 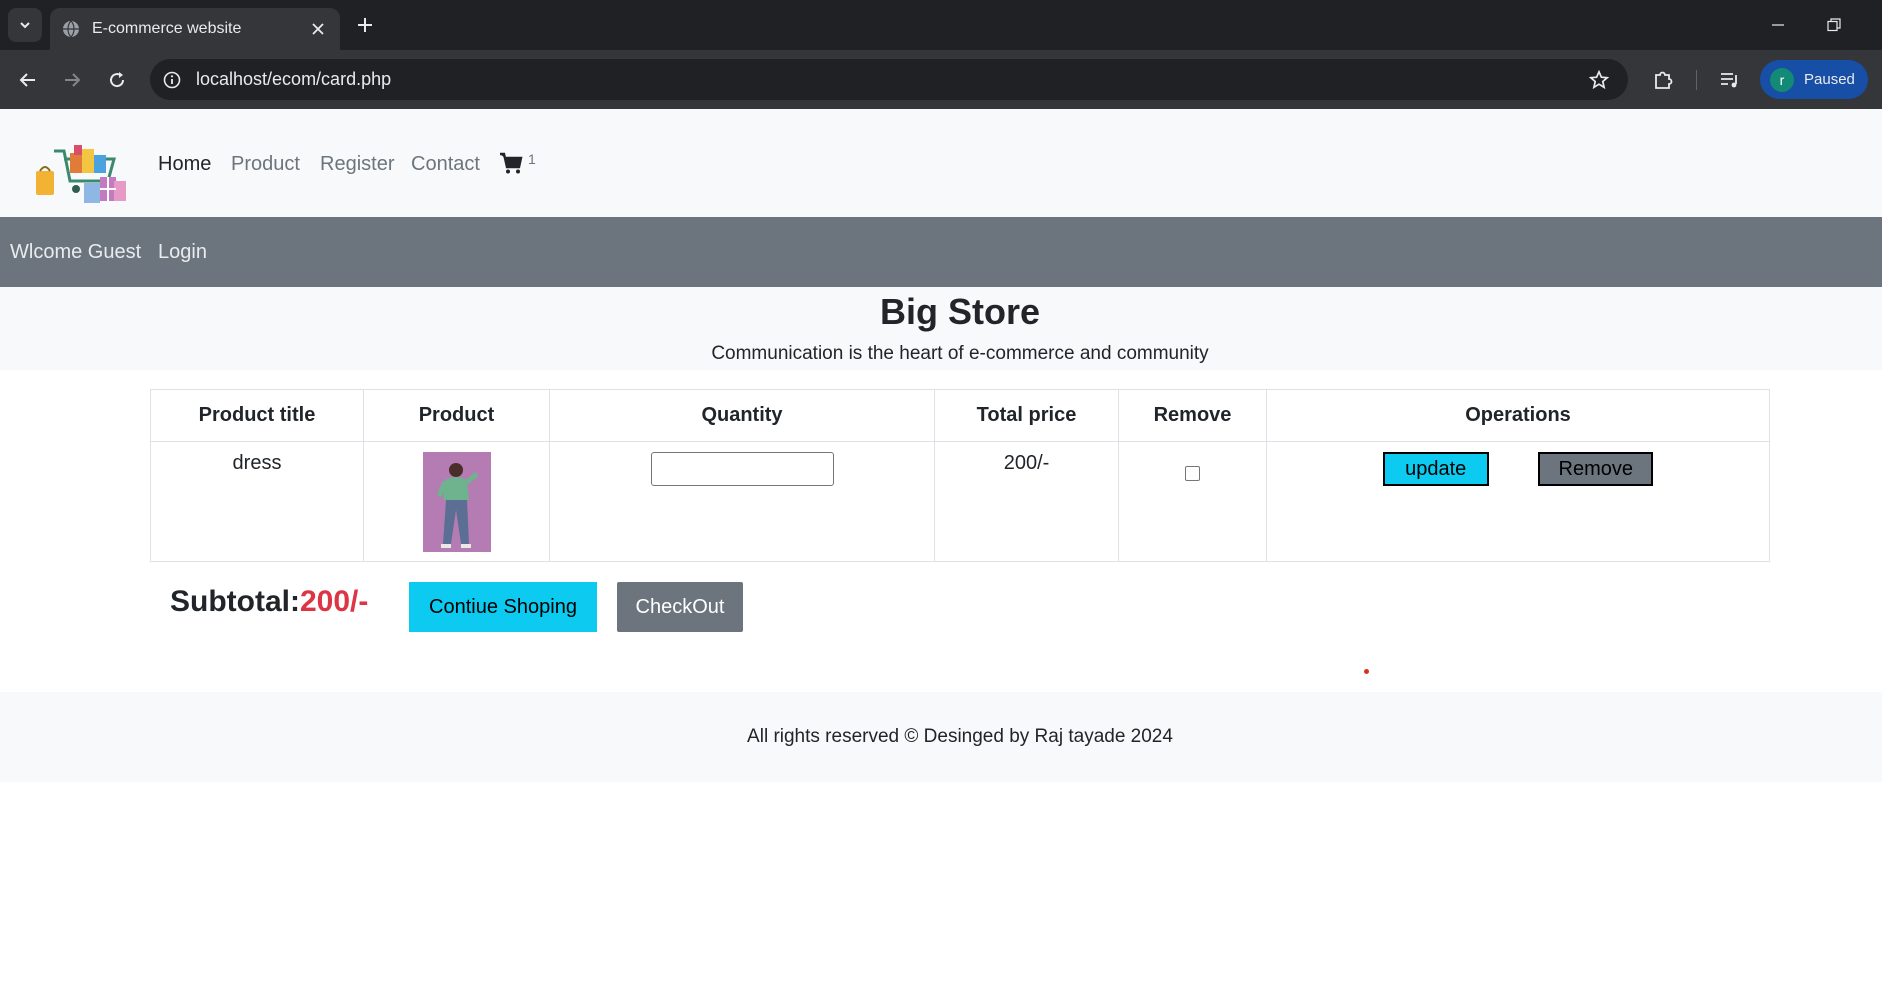 I want to click on column-header: Operations, so click(x=1518, y=415).